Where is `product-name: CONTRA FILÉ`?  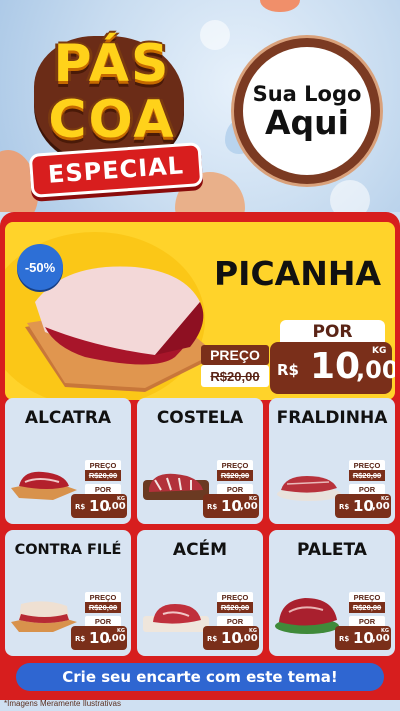 product-name: CONTRA FILÉ is located at coordinates (68, 550).